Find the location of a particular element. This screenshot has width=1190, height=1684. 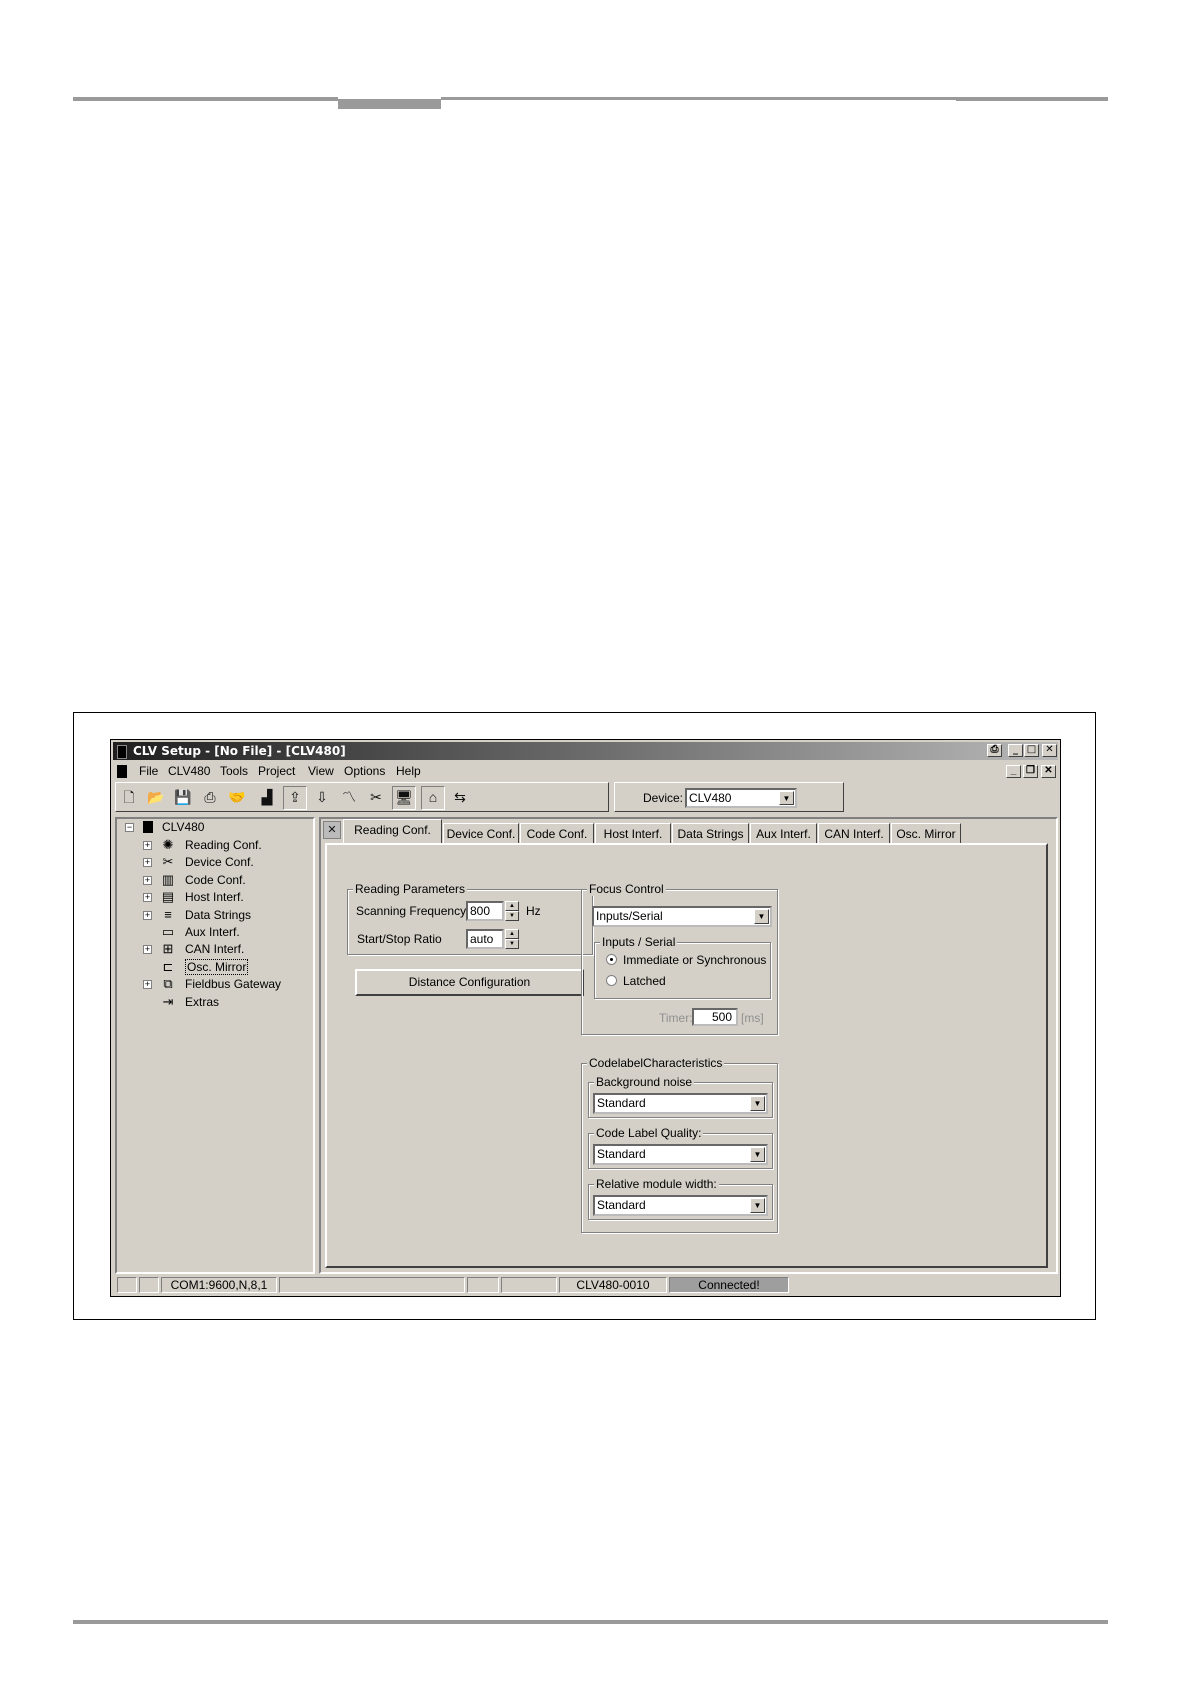

tree-item-label: Data Strings is located at coordinates (218, 915).